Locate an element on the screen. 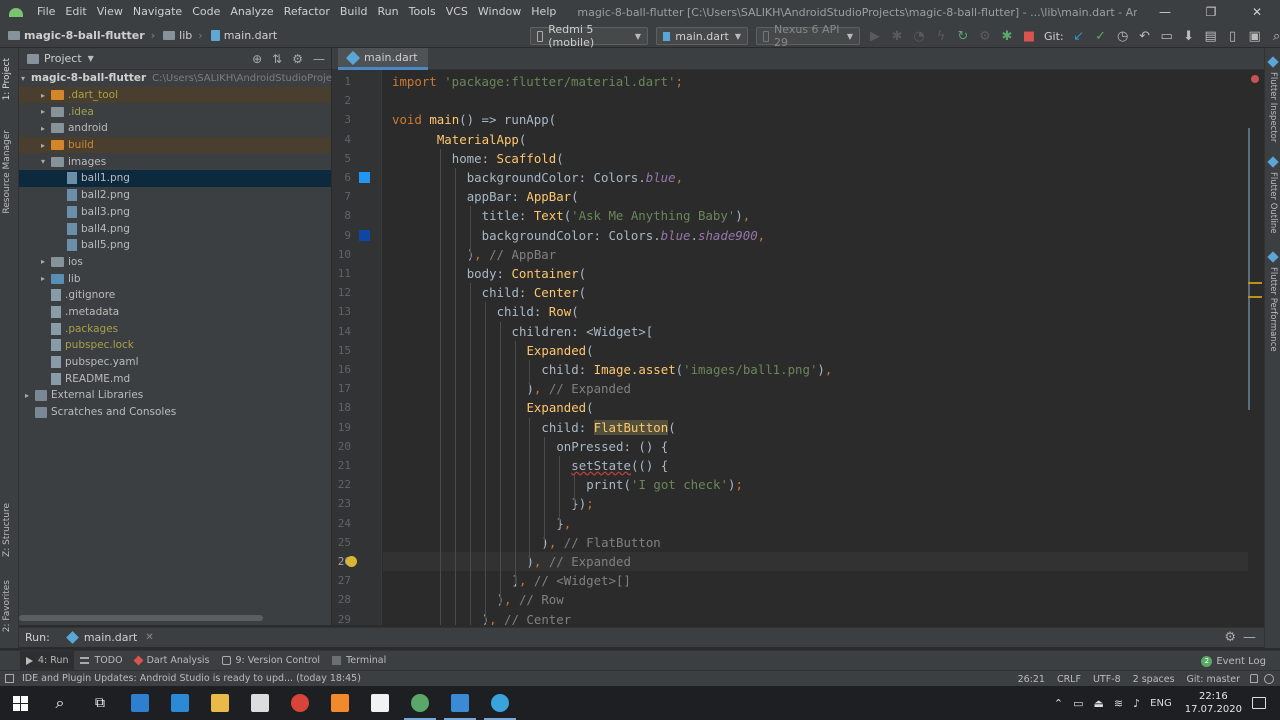 This screenshot has height=720, width=1280. taskbar-telegram is located at coordinates (500, 703).